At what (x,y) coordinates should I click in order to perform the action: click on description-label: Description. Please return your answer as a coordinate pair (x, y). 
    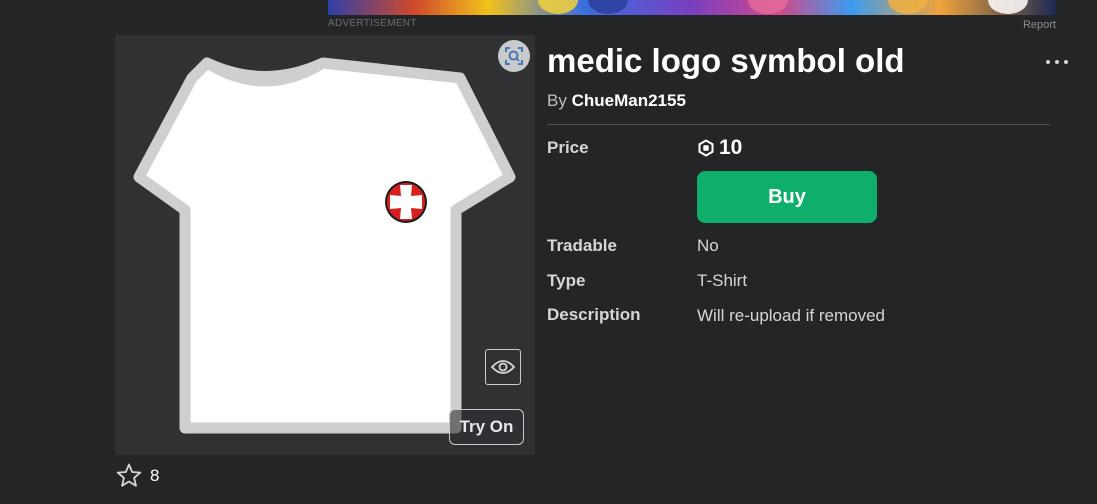
    Looking at the image, I should click on (594, 314).